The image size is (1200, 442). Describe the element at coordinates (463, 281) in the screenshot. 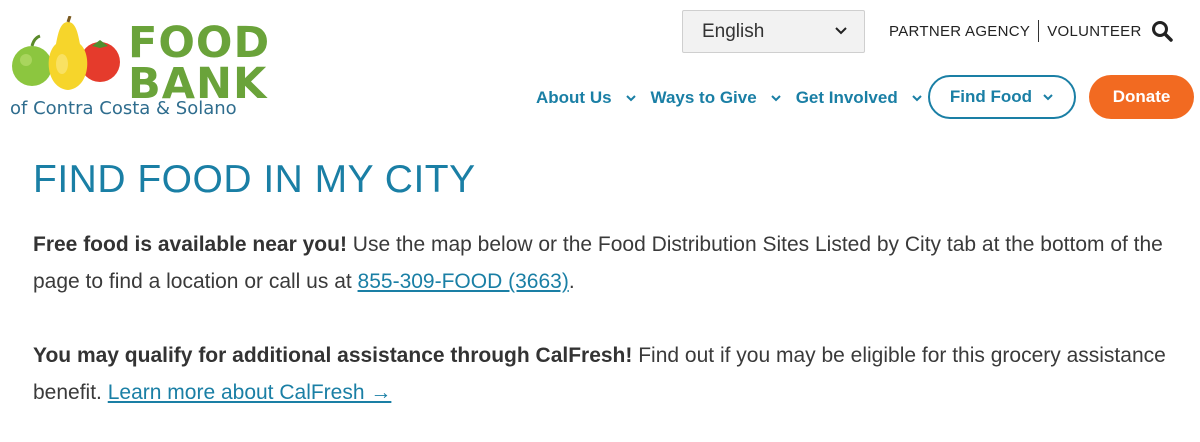

I see `phone-link: 855-309-FOOD (3663)` at that location.